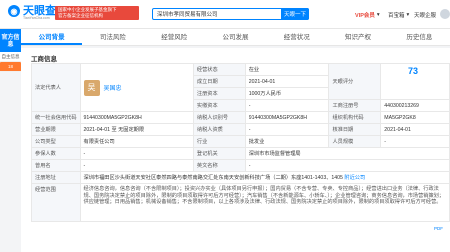  I want to click on industry-value: 批发业, so click(287, 141).